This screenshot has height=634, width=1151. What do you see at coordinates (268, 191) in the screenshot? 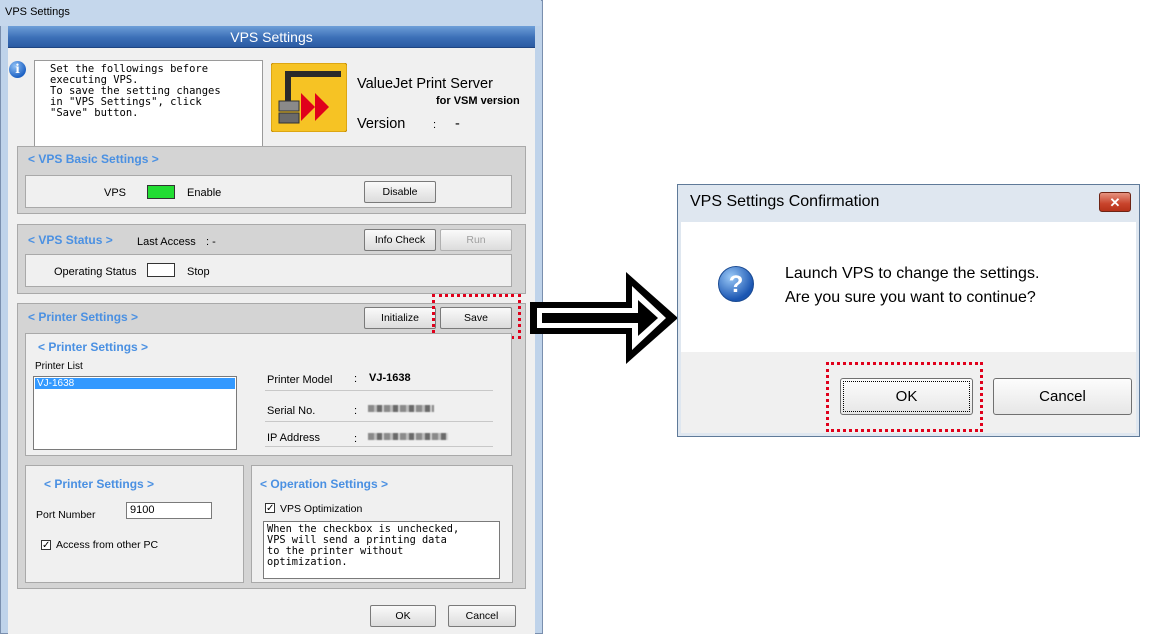
I see `basic-settings-panel` at bounding box center [268, 191].